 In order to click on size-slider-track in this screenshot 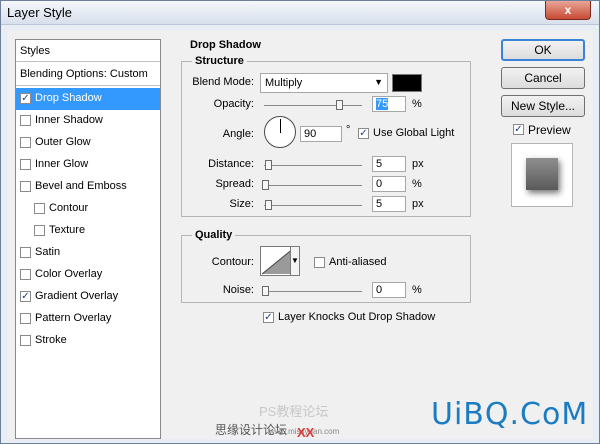, I will do `click(313, 205)`.